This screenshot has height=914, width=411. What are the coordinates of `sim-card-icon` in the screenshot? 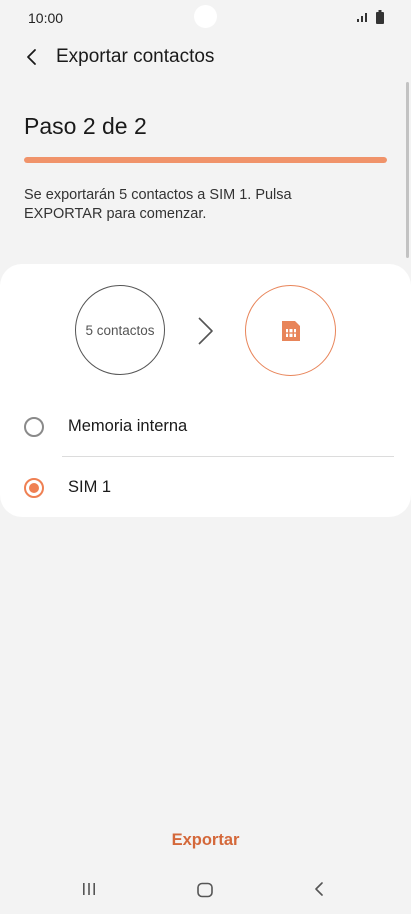 It's located at (290, 330).